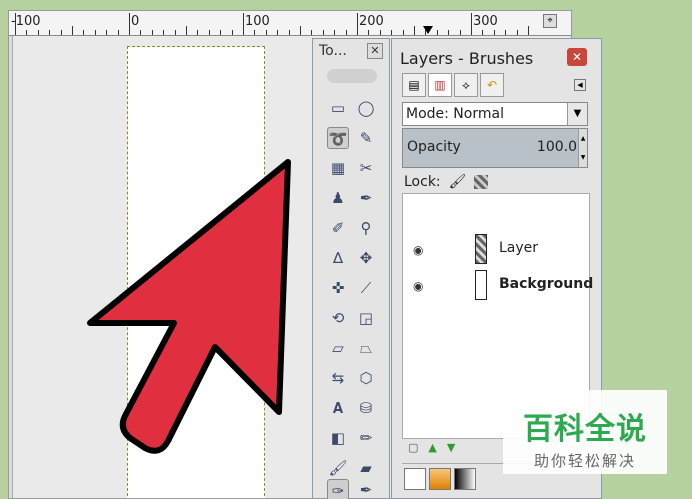 This screenshot has width=692, height=499. What do you see at coordinates (366, 138) in the screenshot?
I see `fuzzy-select-icon: ✎` at bounding box center [366, 138].